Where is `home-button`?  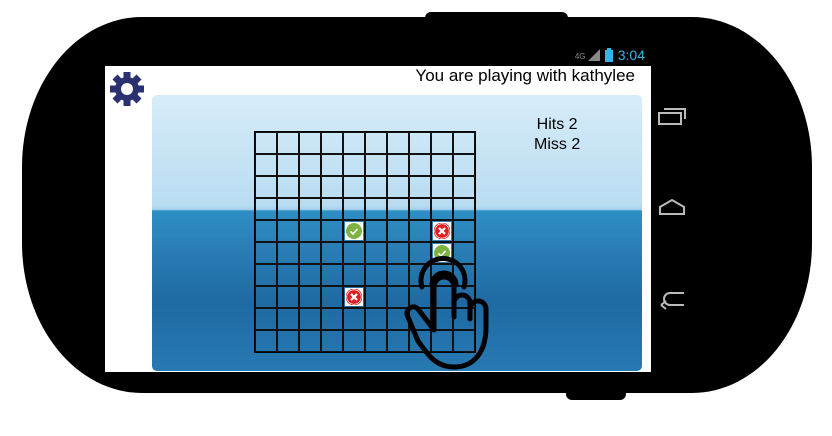
home-button is located at coordinates (672, 208).